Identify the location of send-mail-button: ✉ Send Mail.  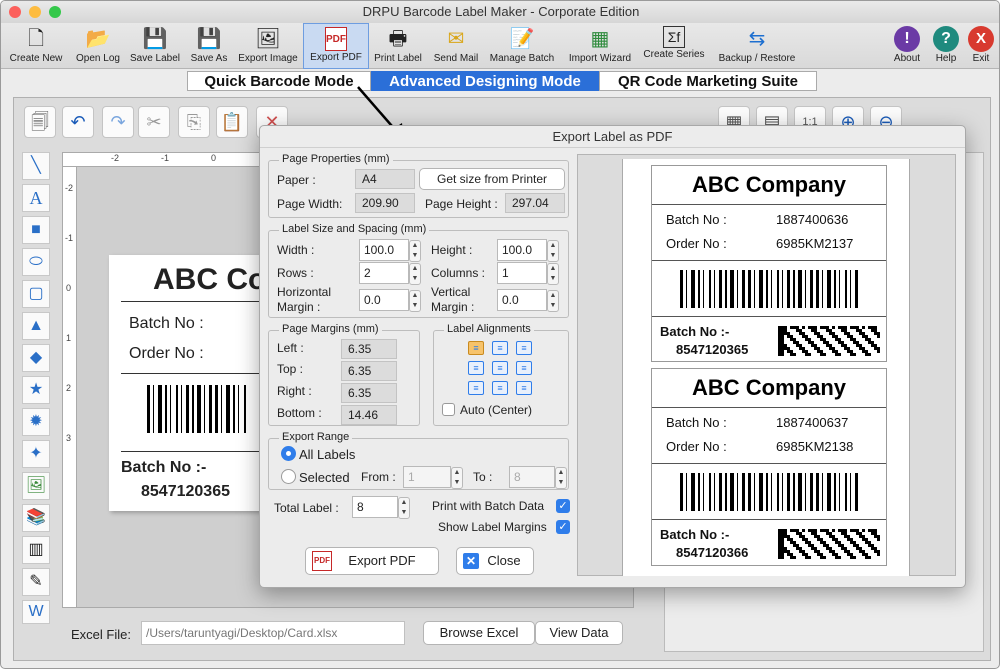
(456, 46).